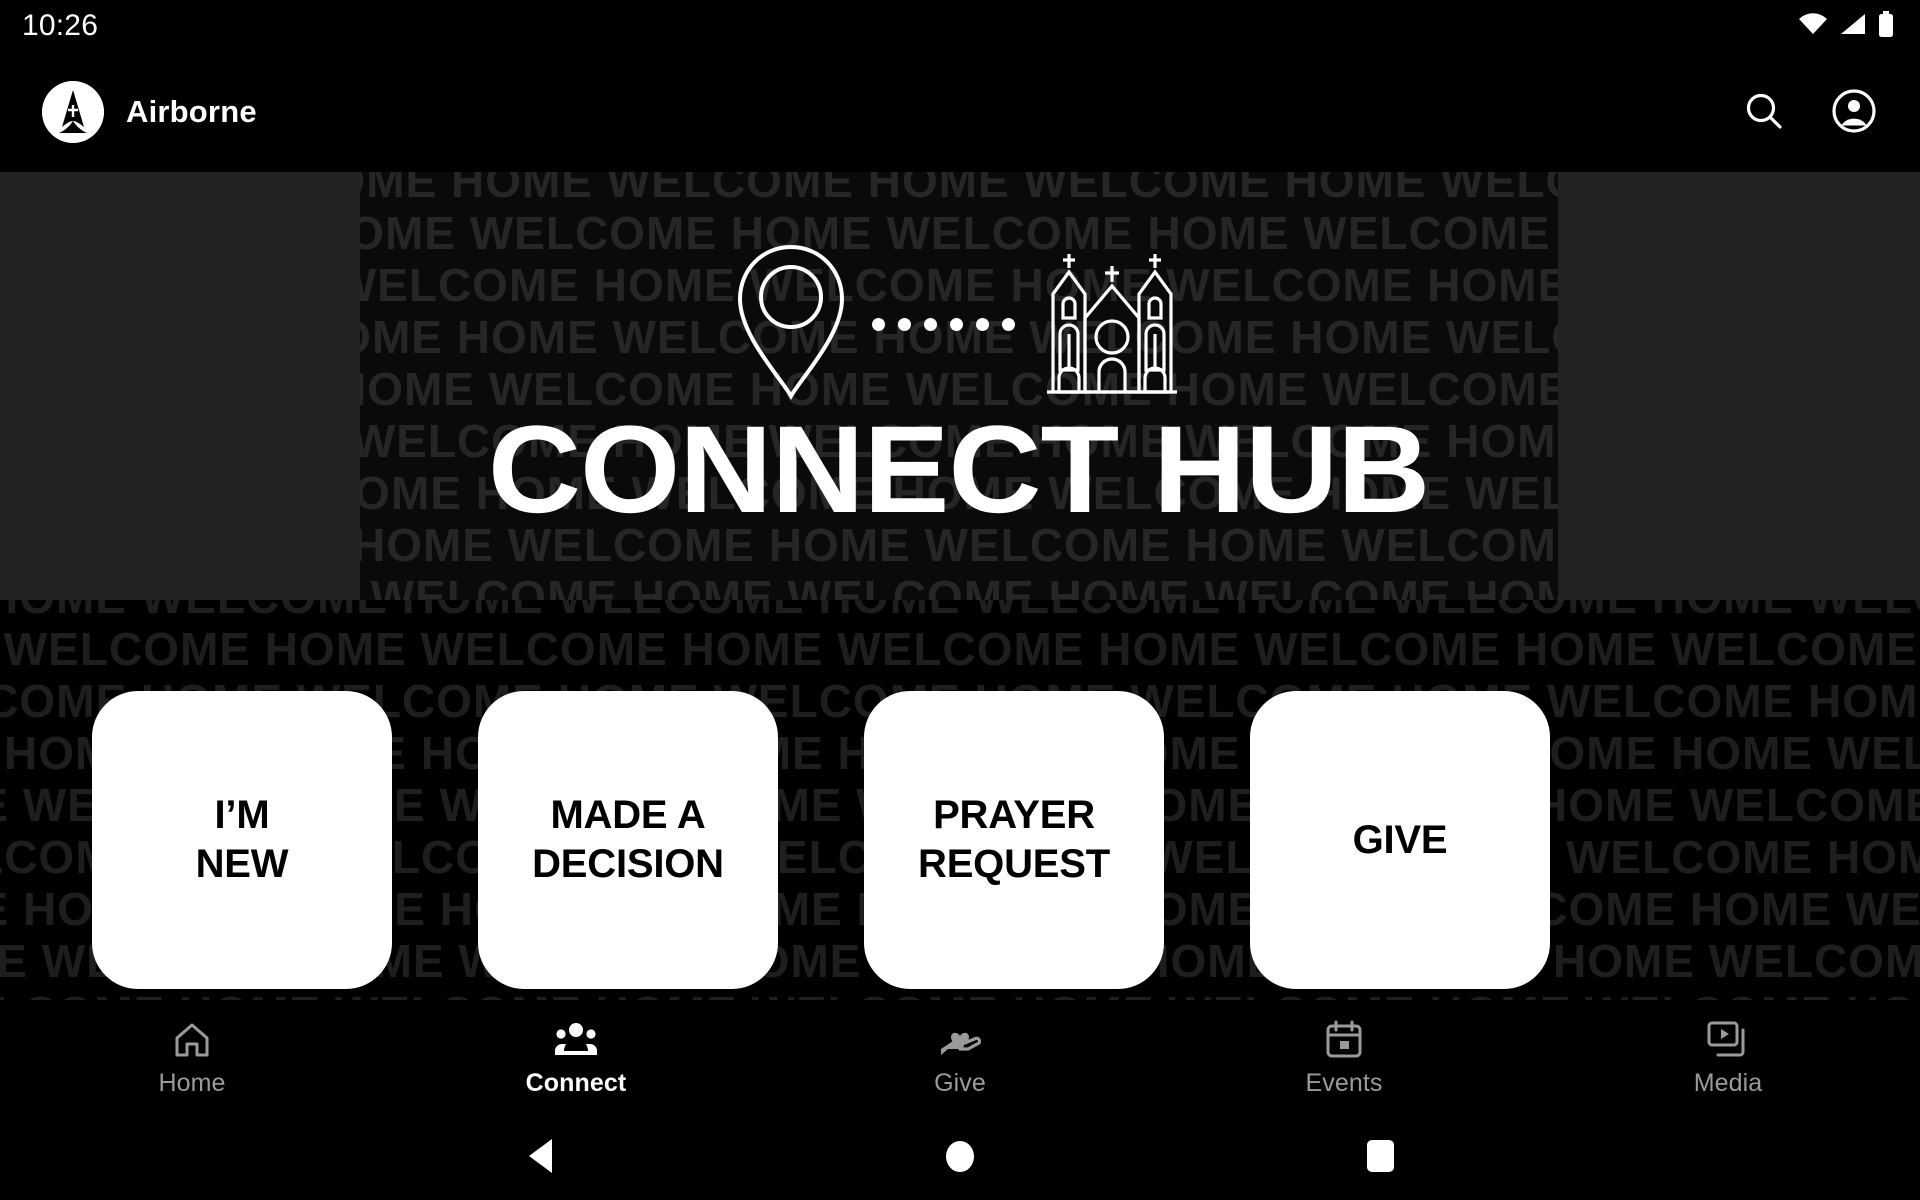 The image size is (1920, 1200). I want to click on action-card-give: GIVE, so click(1400, 840).